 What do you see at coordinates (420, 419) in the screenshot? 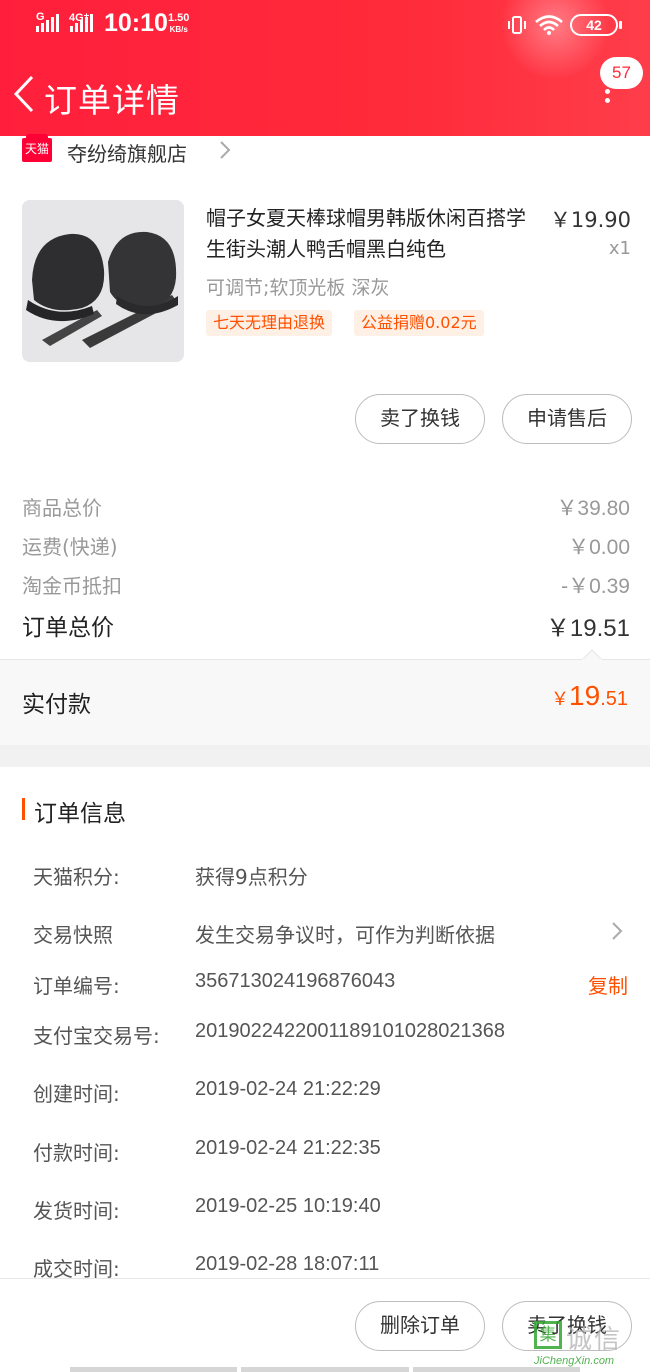
I see `sell-for-cash-button: 卖了换钱` at bounding box center [420, 419].